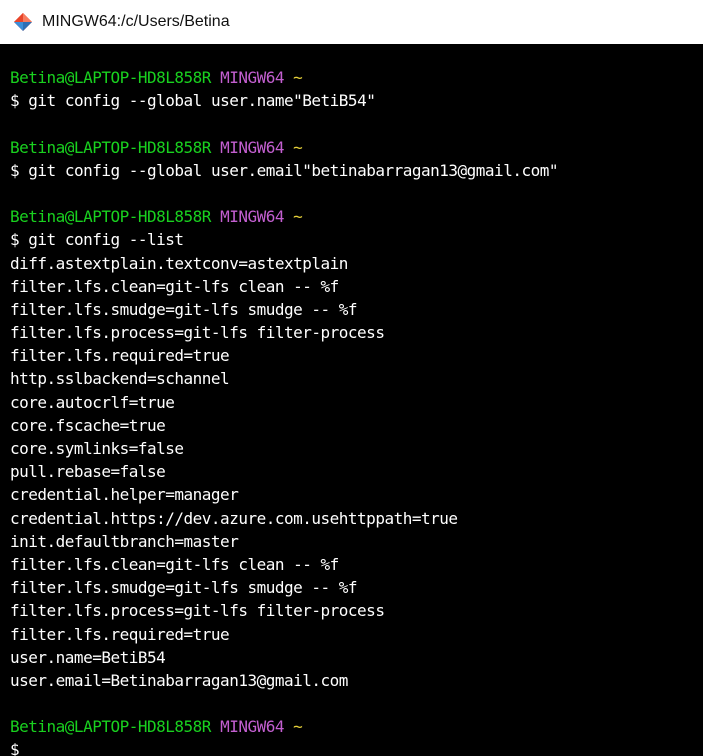 This screenshot has height=756, width=703. What do you see at coordinates (356, 239) in the screenshot?
I see `command-line: $ git config --list` at bounding box center [356, 239].